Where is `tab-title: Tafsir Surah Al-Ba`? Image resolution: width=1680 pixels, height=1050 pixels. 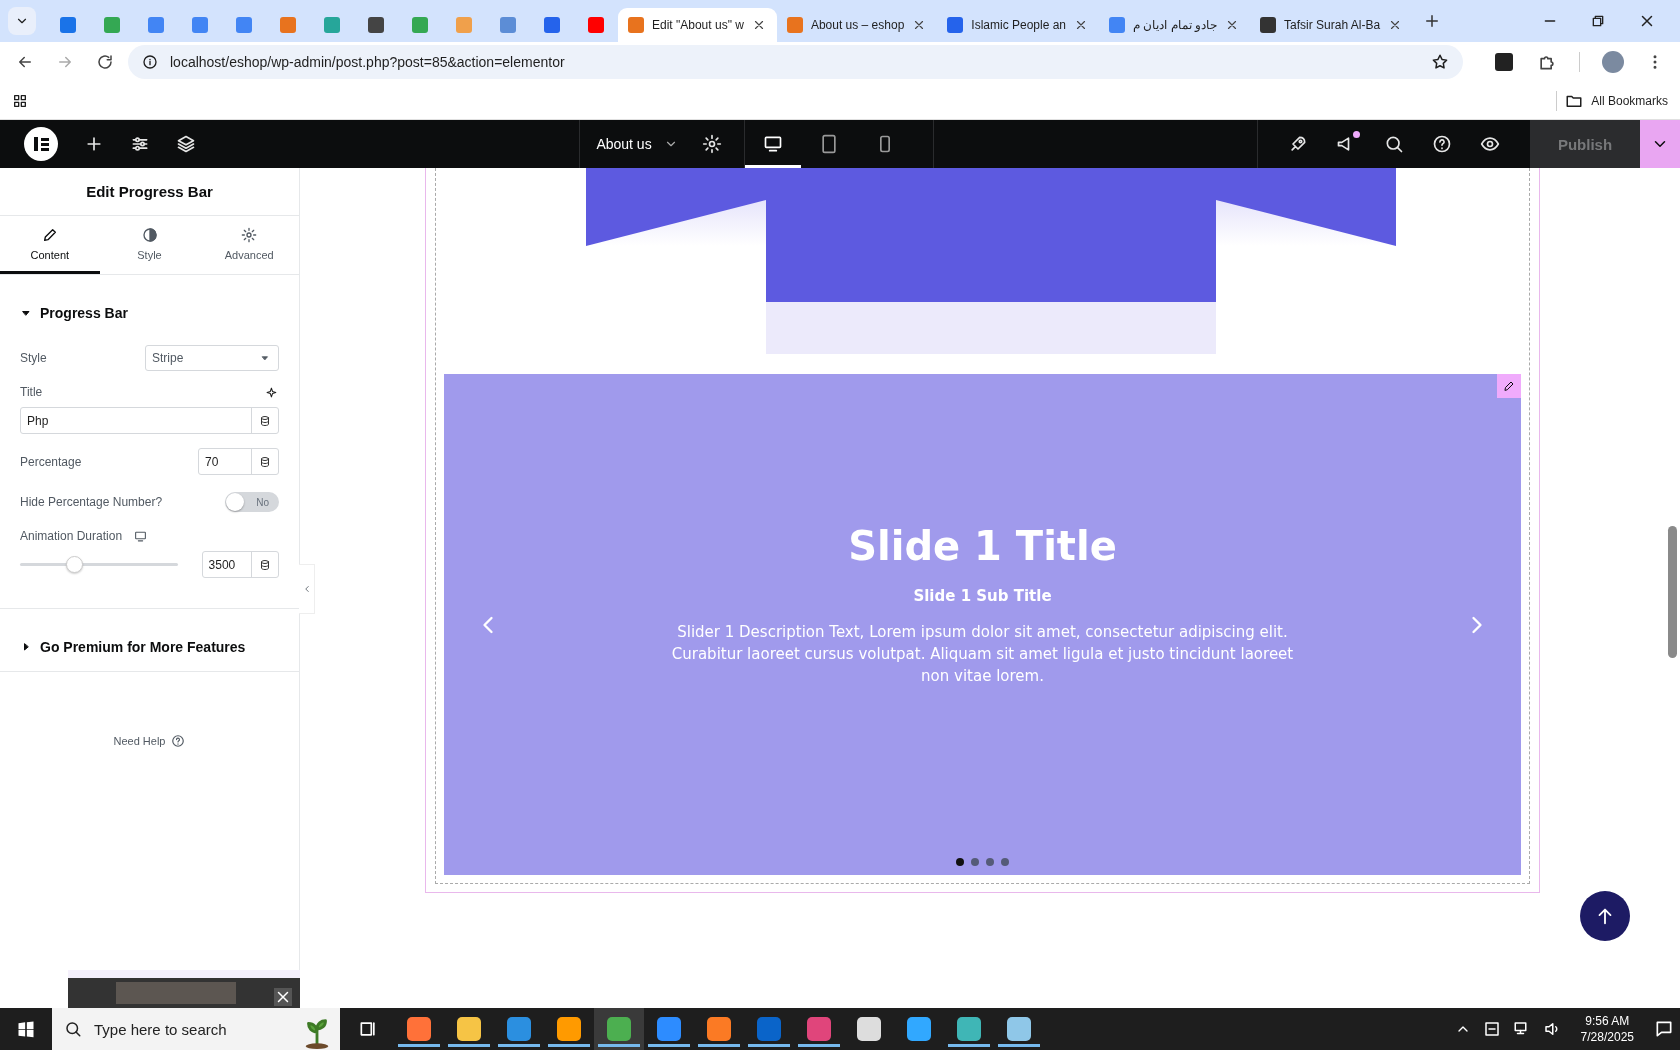 tab-title: Tafsir Surah Al-Ba is located at coordinates (1332, 25).